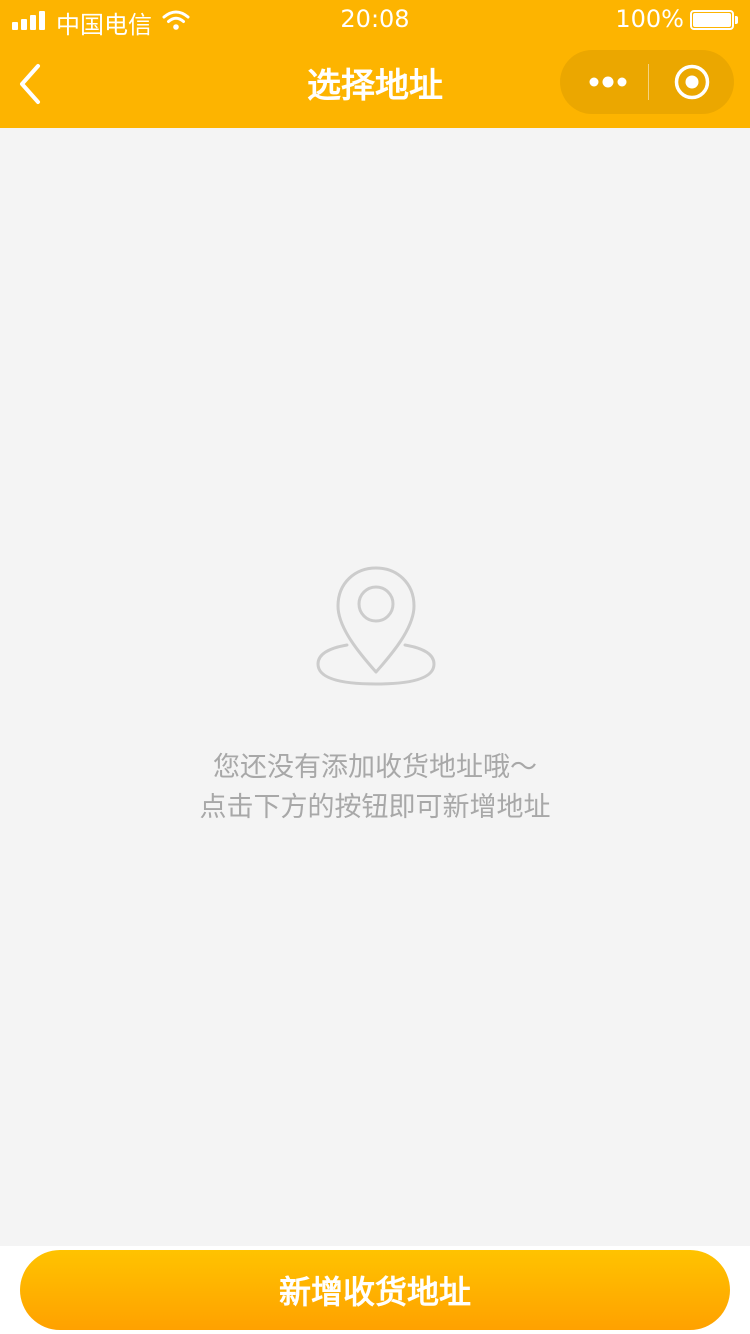 Image resolution: width=750 pixels, height=1334 pixels. Describe the element at coordinates (375, 767) in the screenshot. I see `empty-state-line-1: 您还没有添加收货地址哦～` at that location.